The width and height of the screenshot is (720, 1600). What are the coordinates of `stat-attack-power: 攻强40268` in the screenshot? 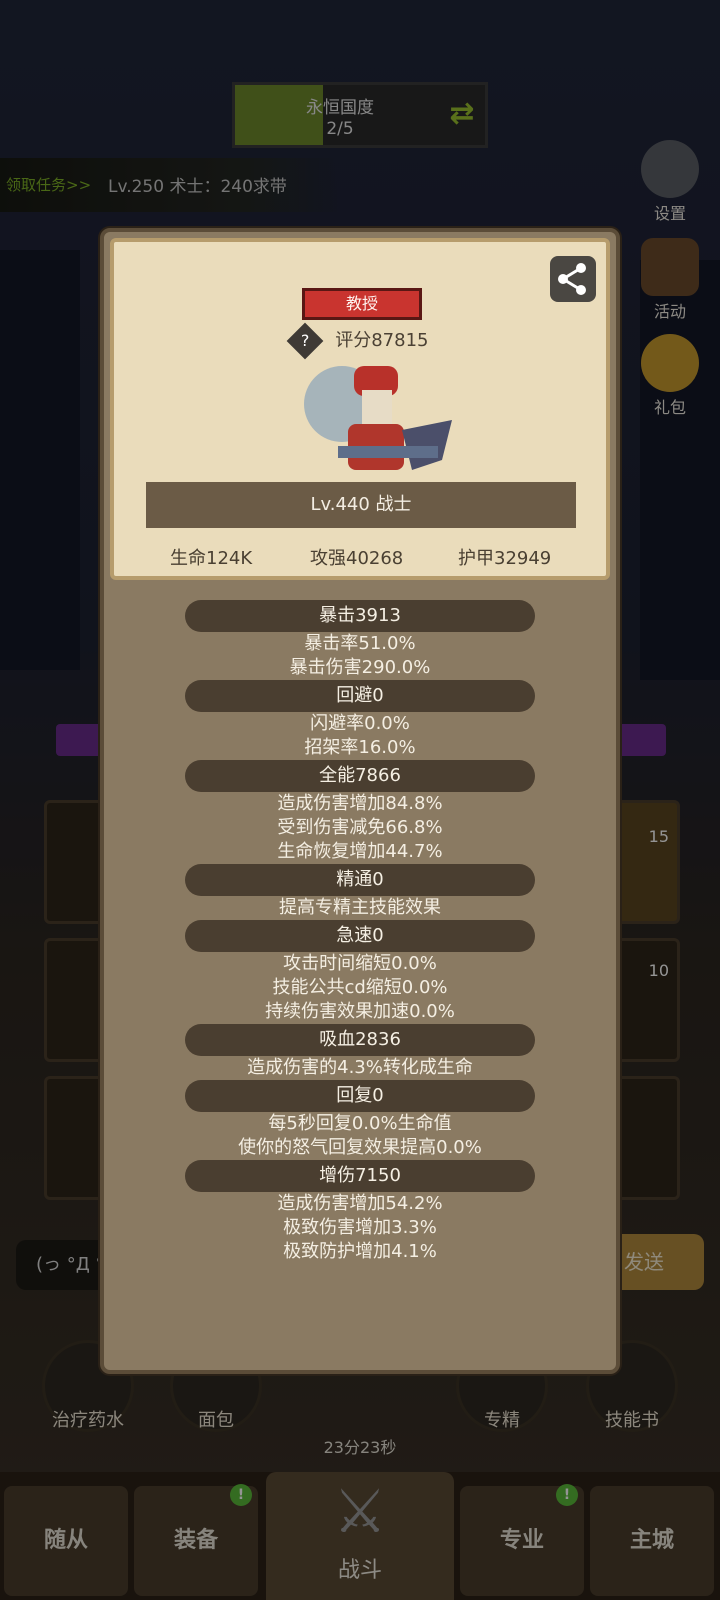 It's located at (357, 558).